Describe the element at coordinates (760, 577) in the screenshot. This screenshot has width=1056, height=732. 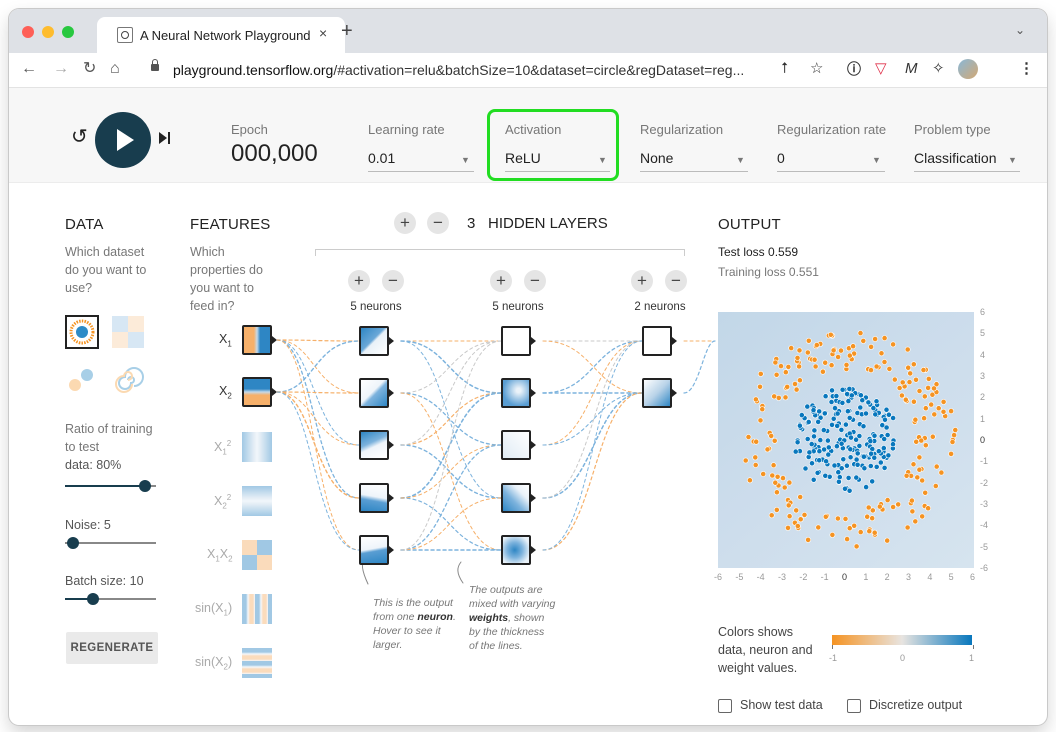
I see `x-tick-label: -4` at that location.